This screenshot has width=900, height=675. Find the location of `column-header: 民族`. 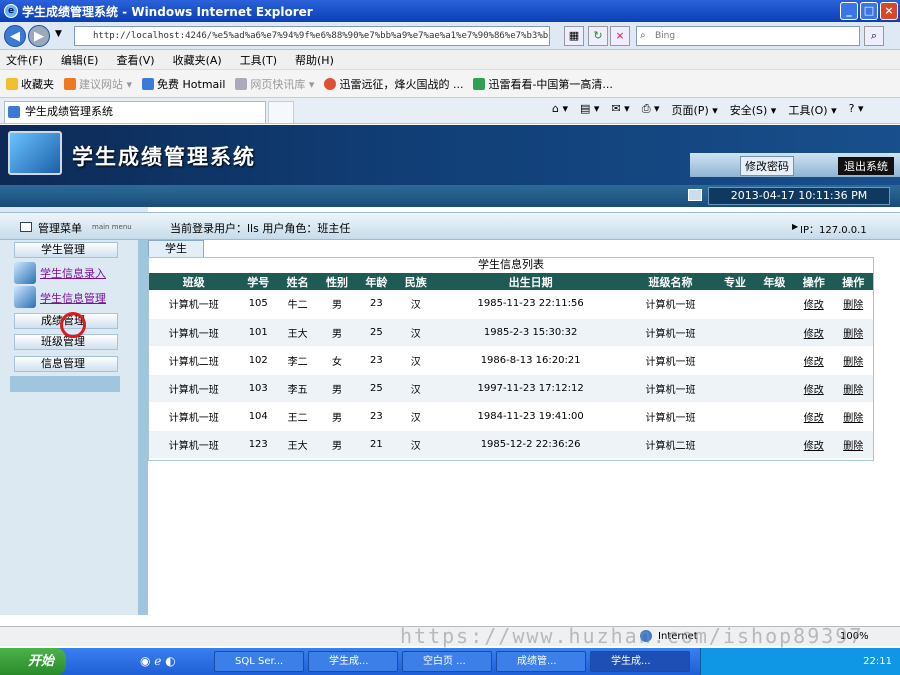

column-header: 民族 is located at coordinates (416, 281).